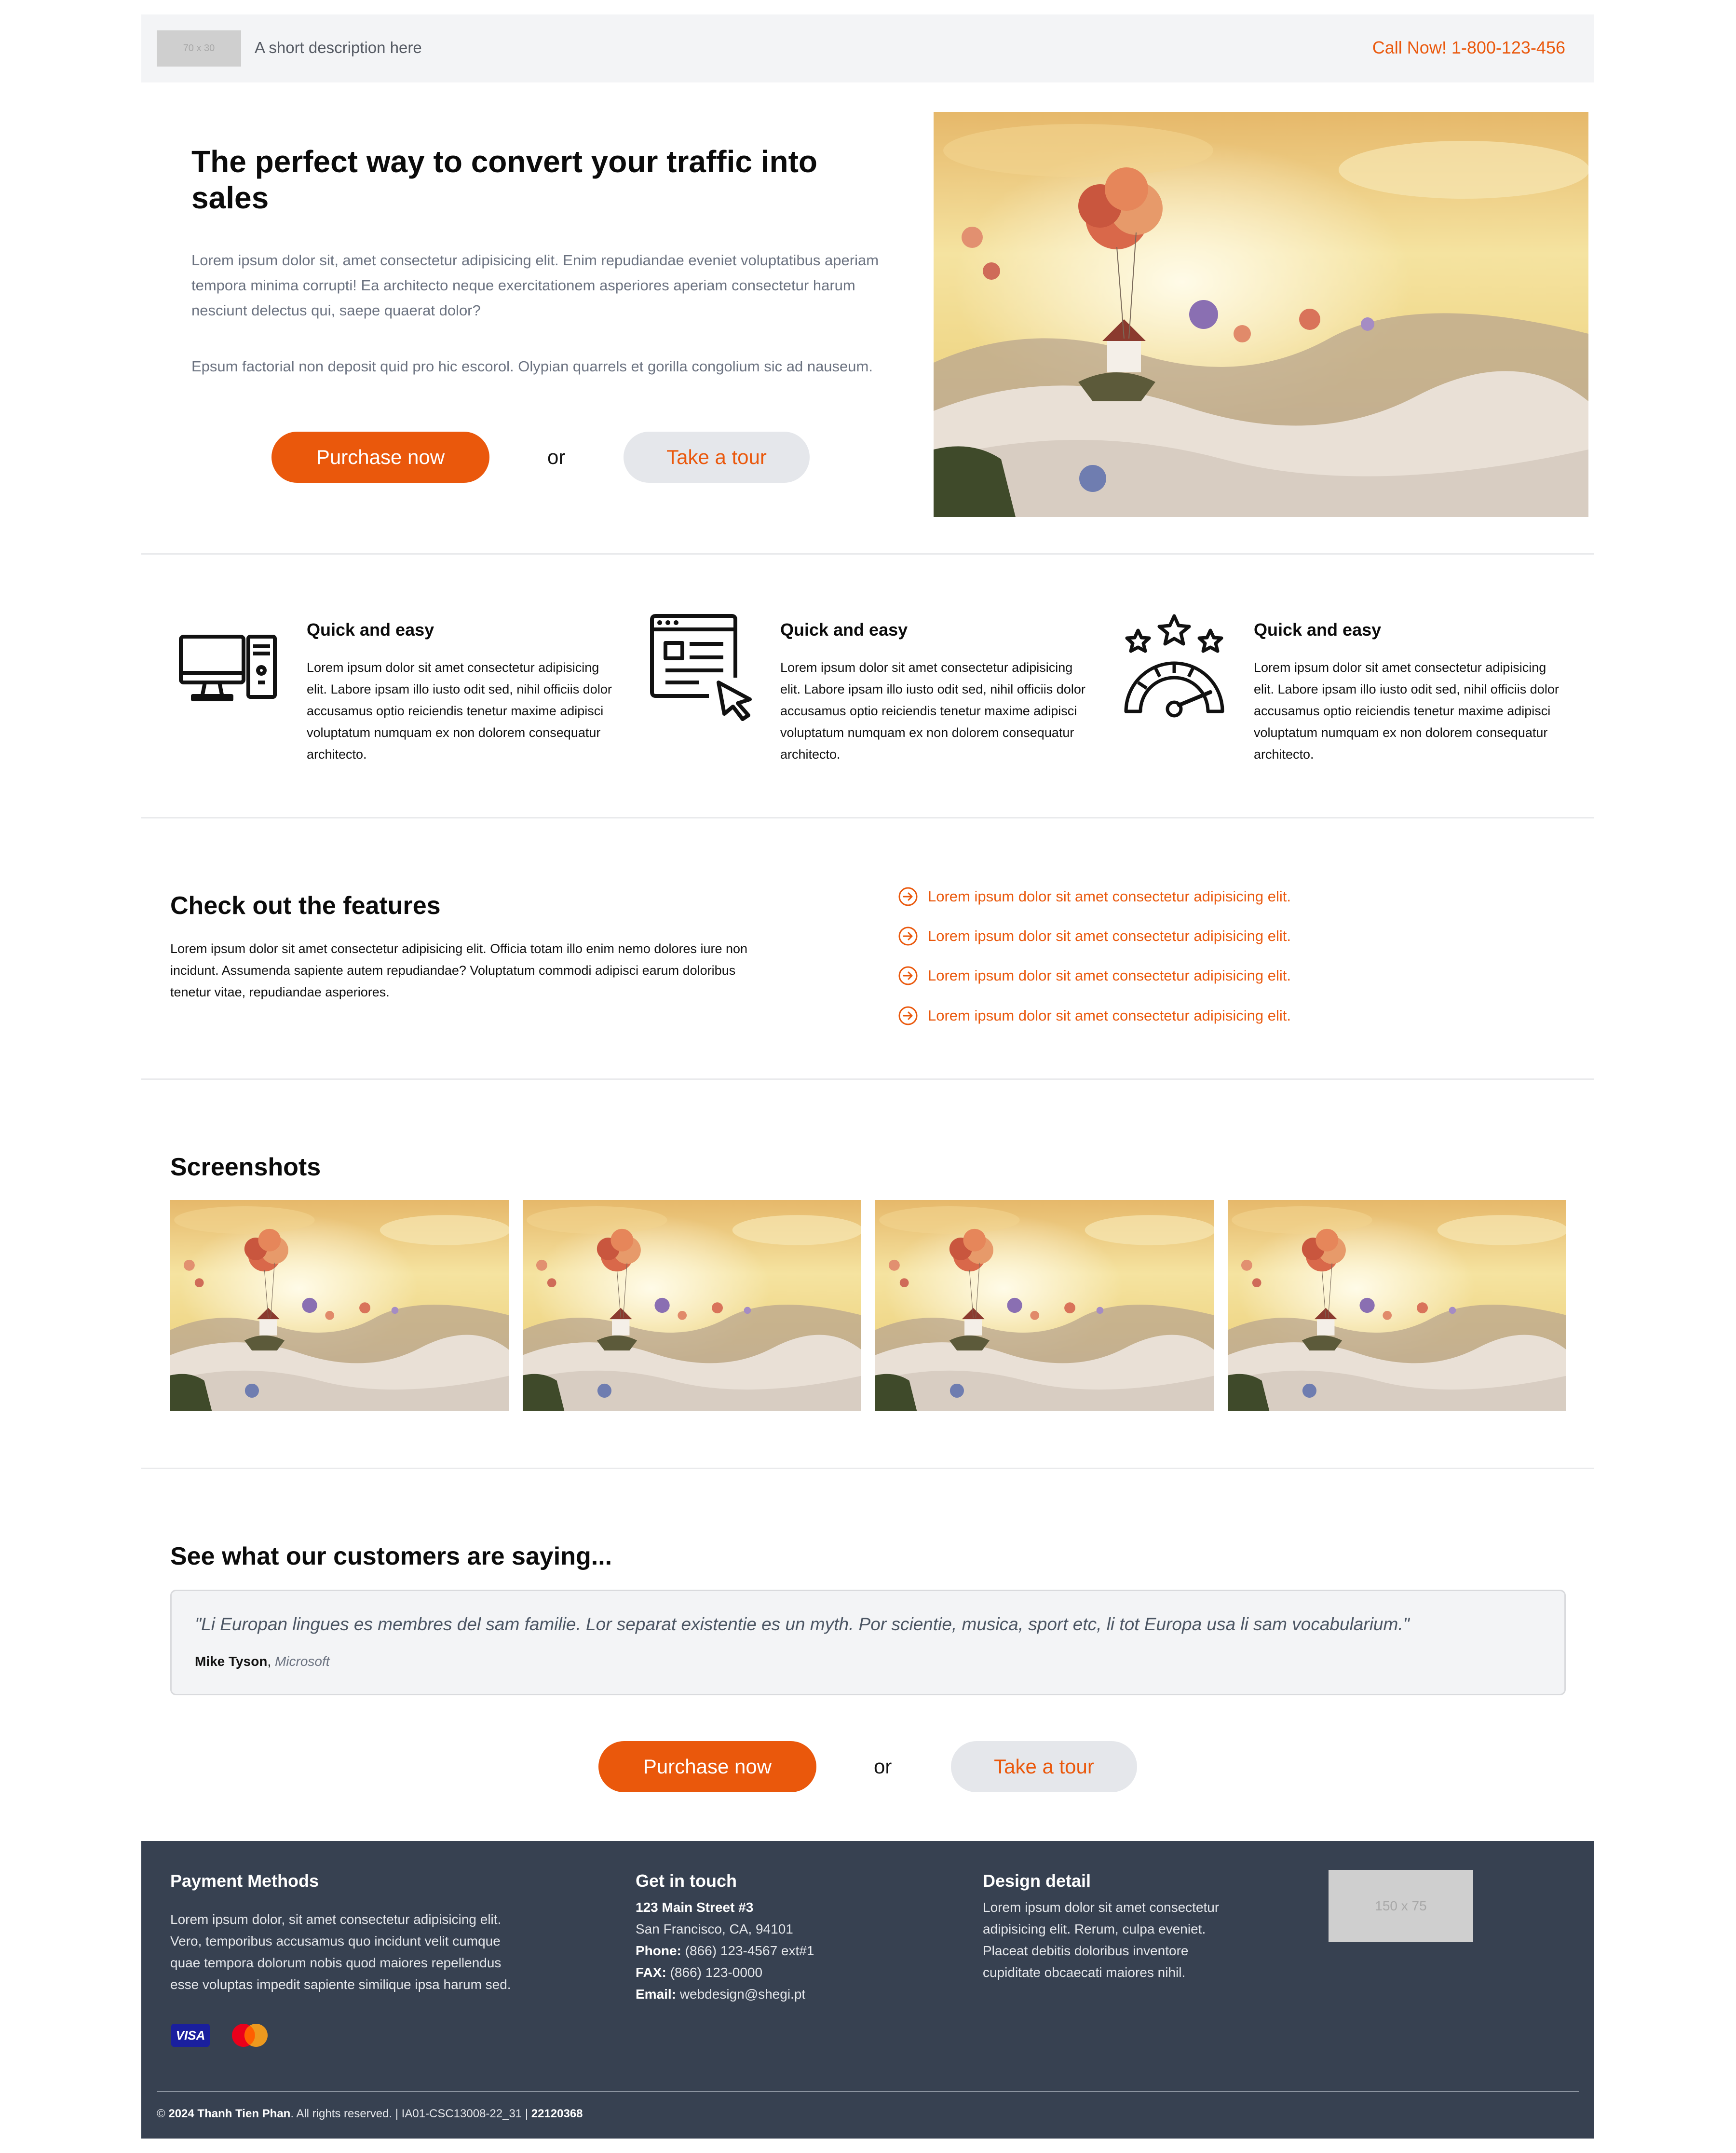  What do you see at coordinates (658, 1950) in the screenshot?
I see `phone-label: Phone:` at bounding box center [658, 1950].